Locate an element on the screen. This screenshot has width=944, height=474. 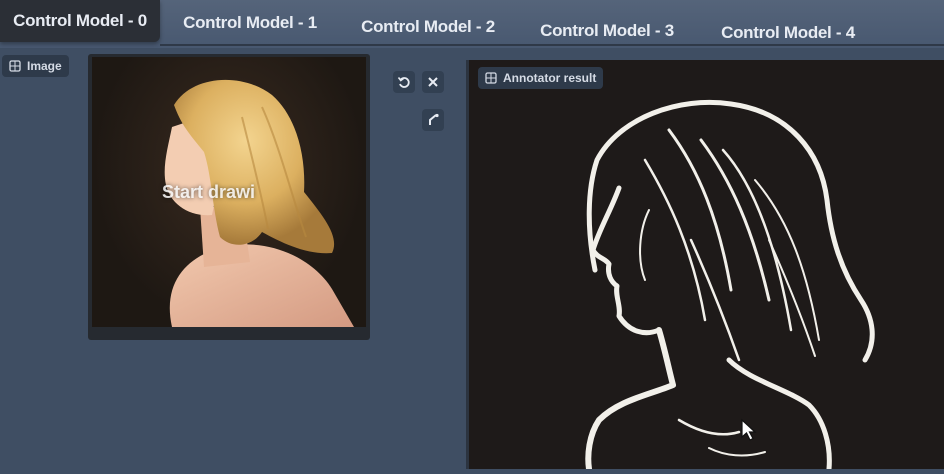
clear-button is located at coordinates (433, 82).